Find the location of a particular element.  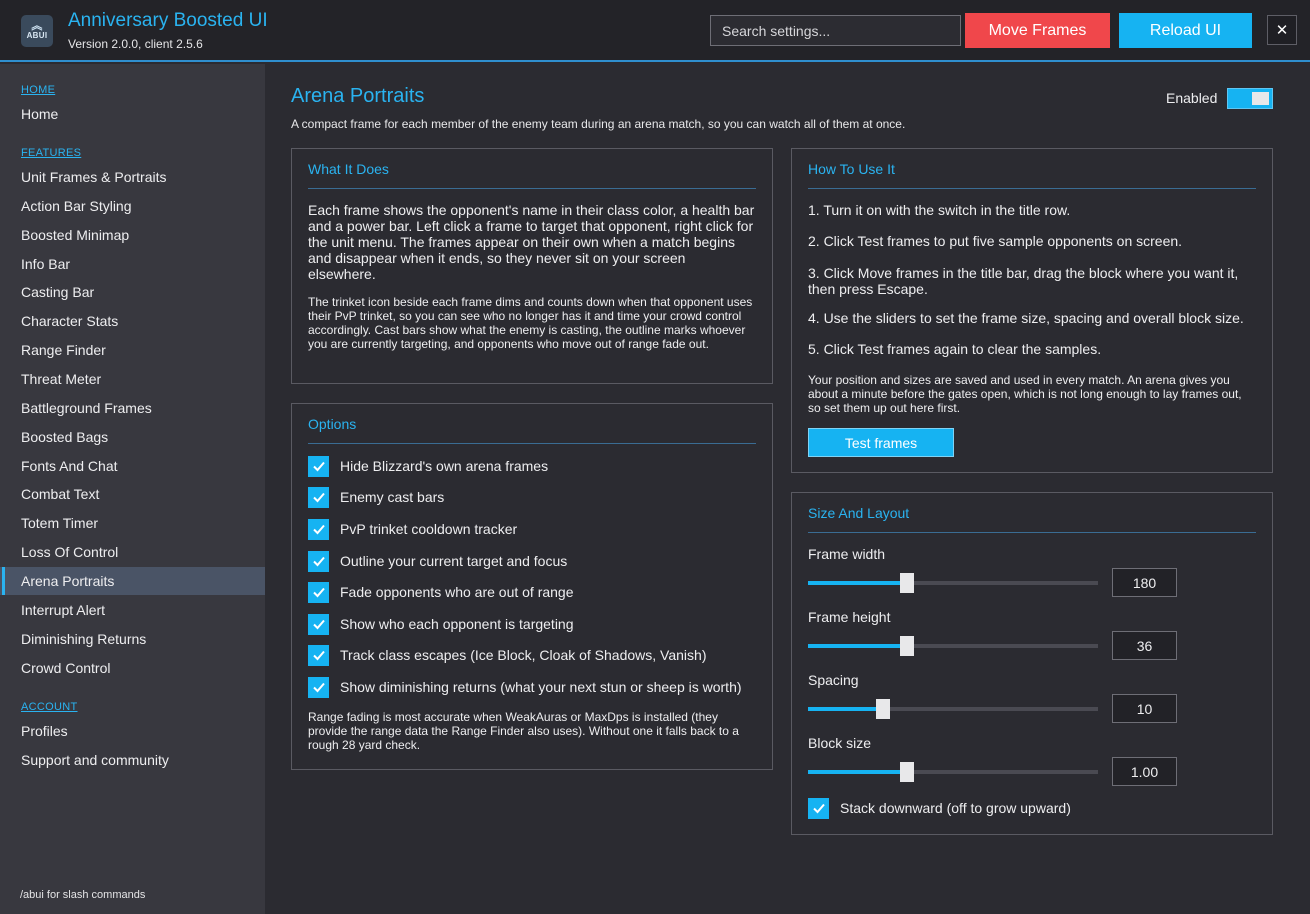

option-checkbox: Enemy cast bars is located at coordinates (376, 497).